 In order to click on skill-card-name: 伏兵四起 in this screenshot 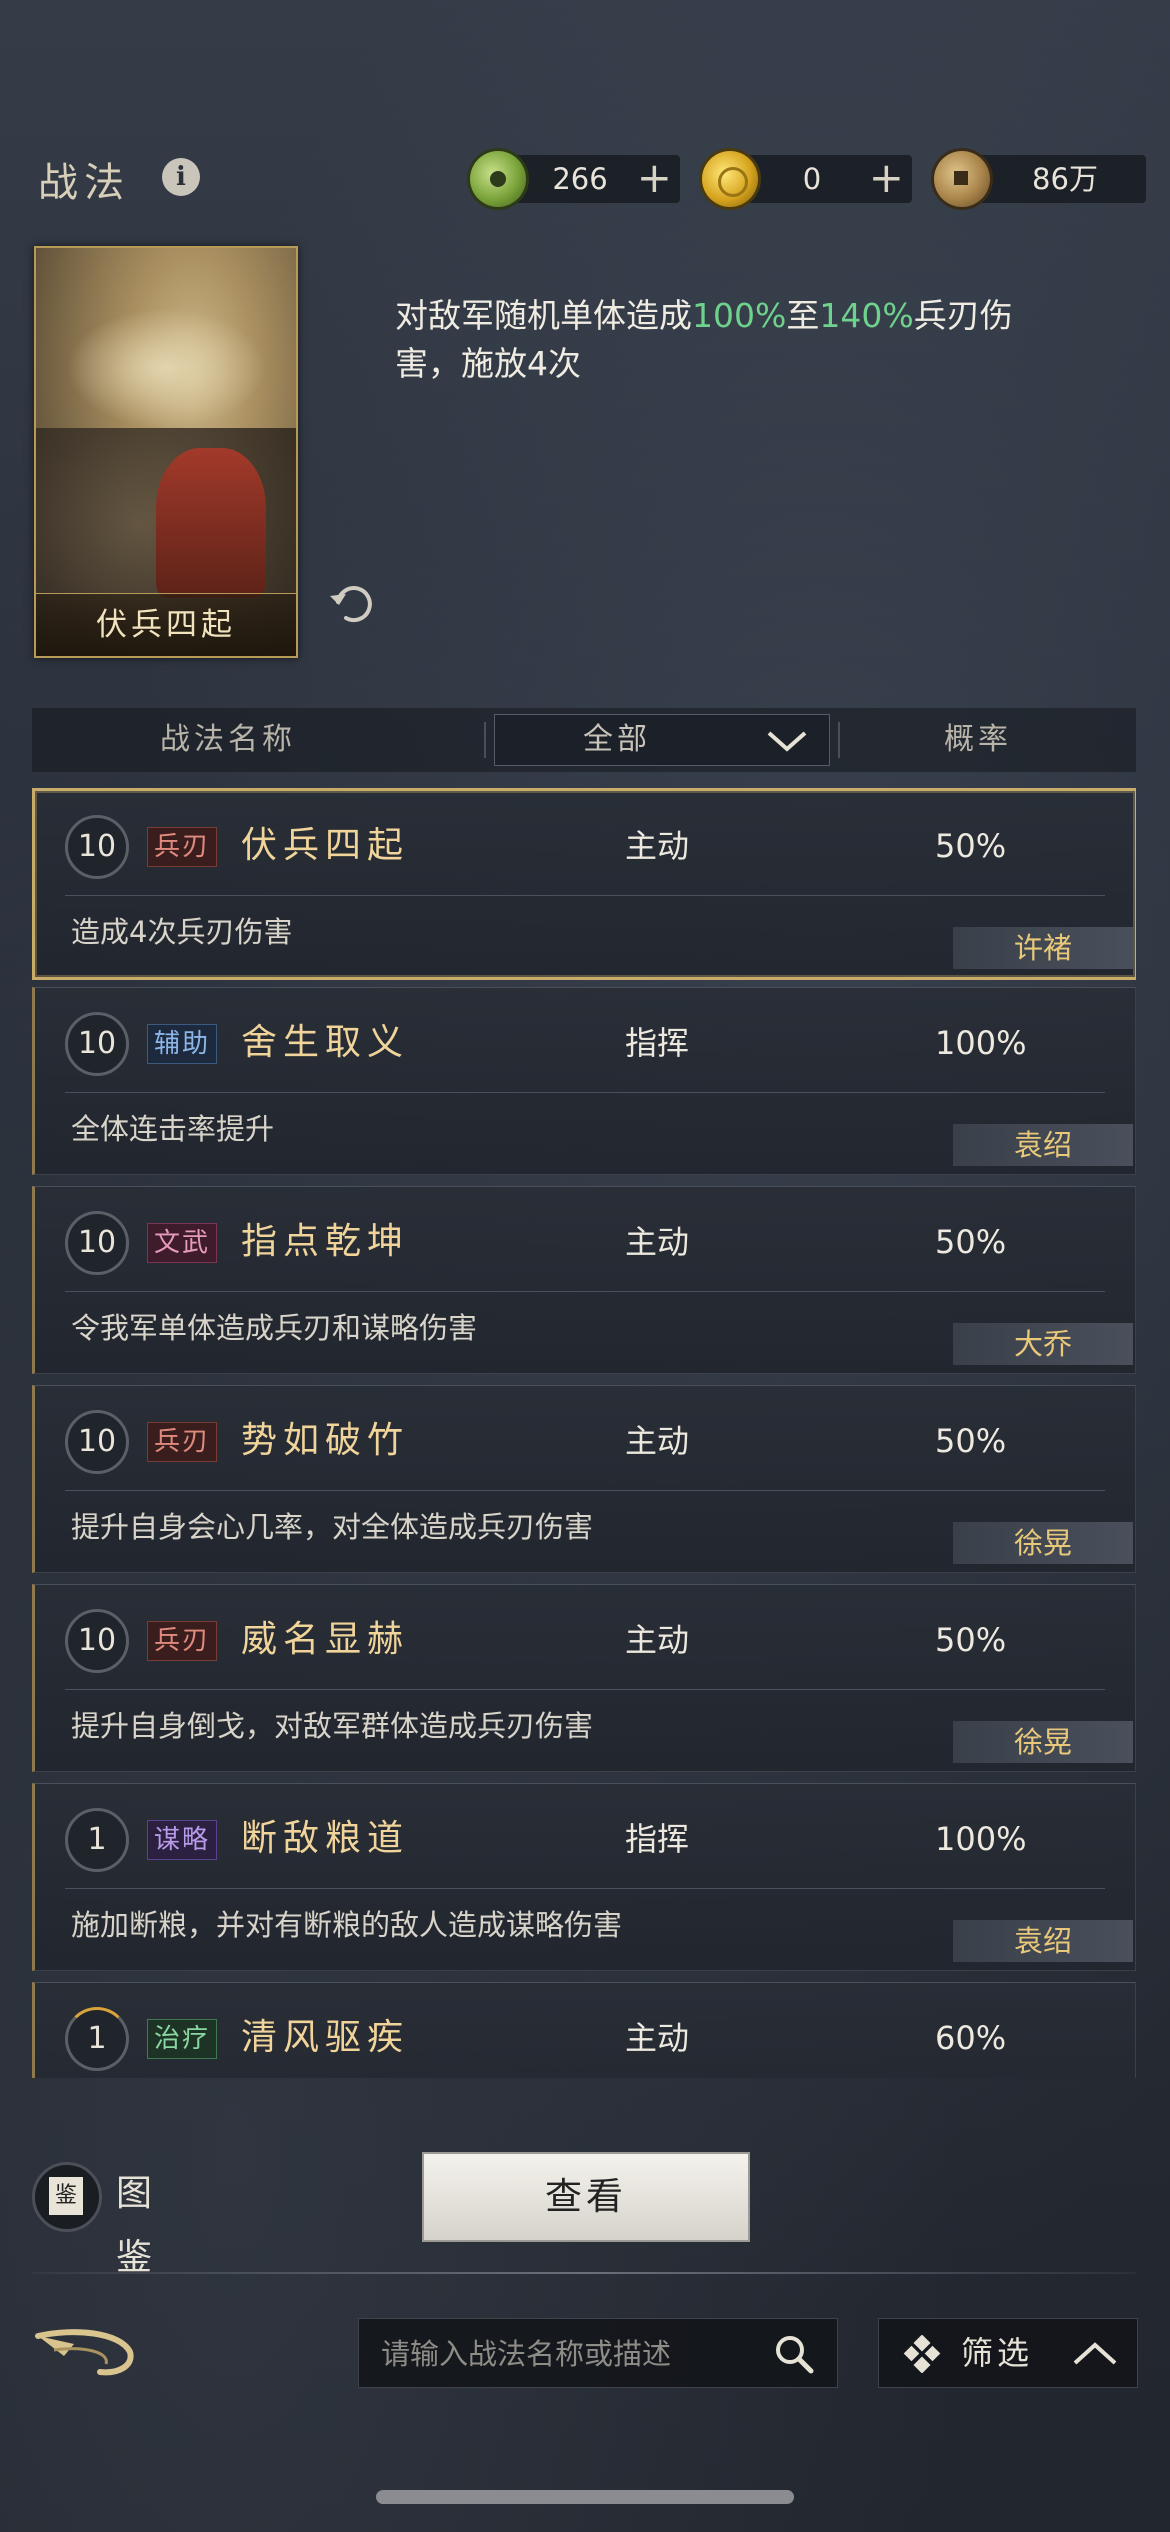, I will do `click(166, 624)`.